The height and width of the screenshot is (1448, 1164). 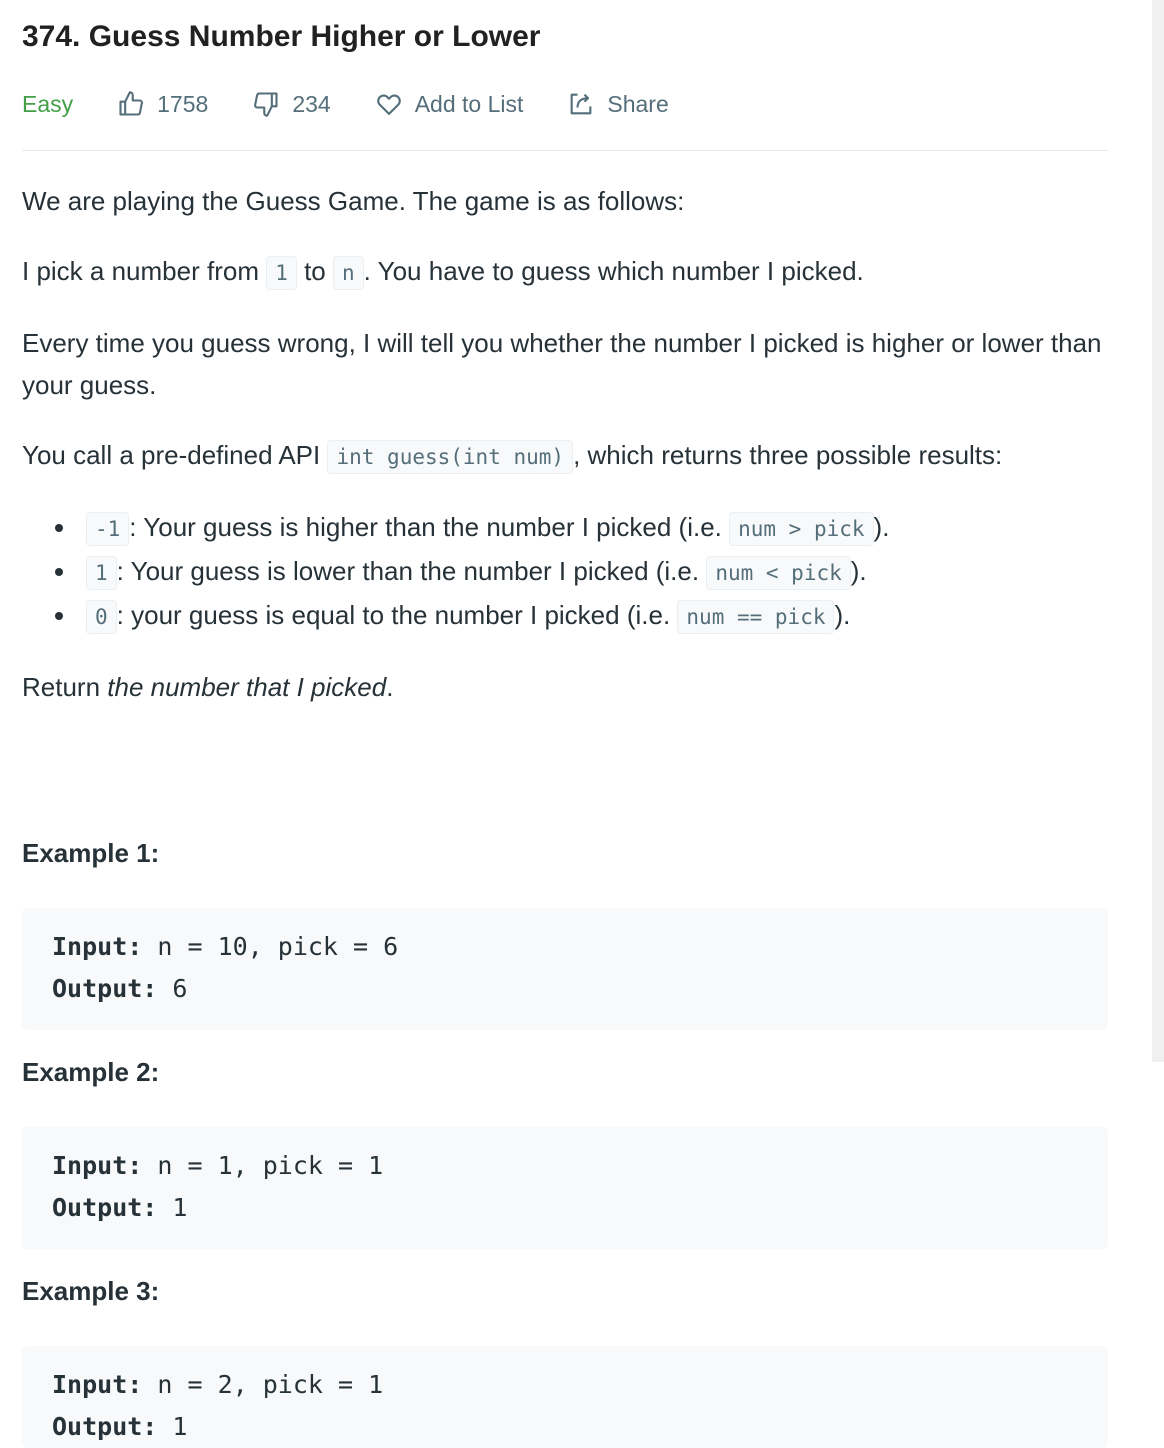 What do you see at coordinates (311, 103) in the screenshot?
I see `dislike-count: 234` at bounding box center [311, 103].